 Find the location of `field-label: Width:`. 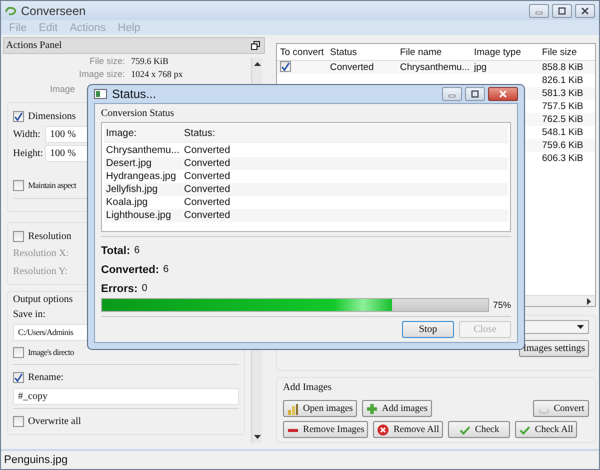

field-label: Width: is located at coordinates (27, 134).